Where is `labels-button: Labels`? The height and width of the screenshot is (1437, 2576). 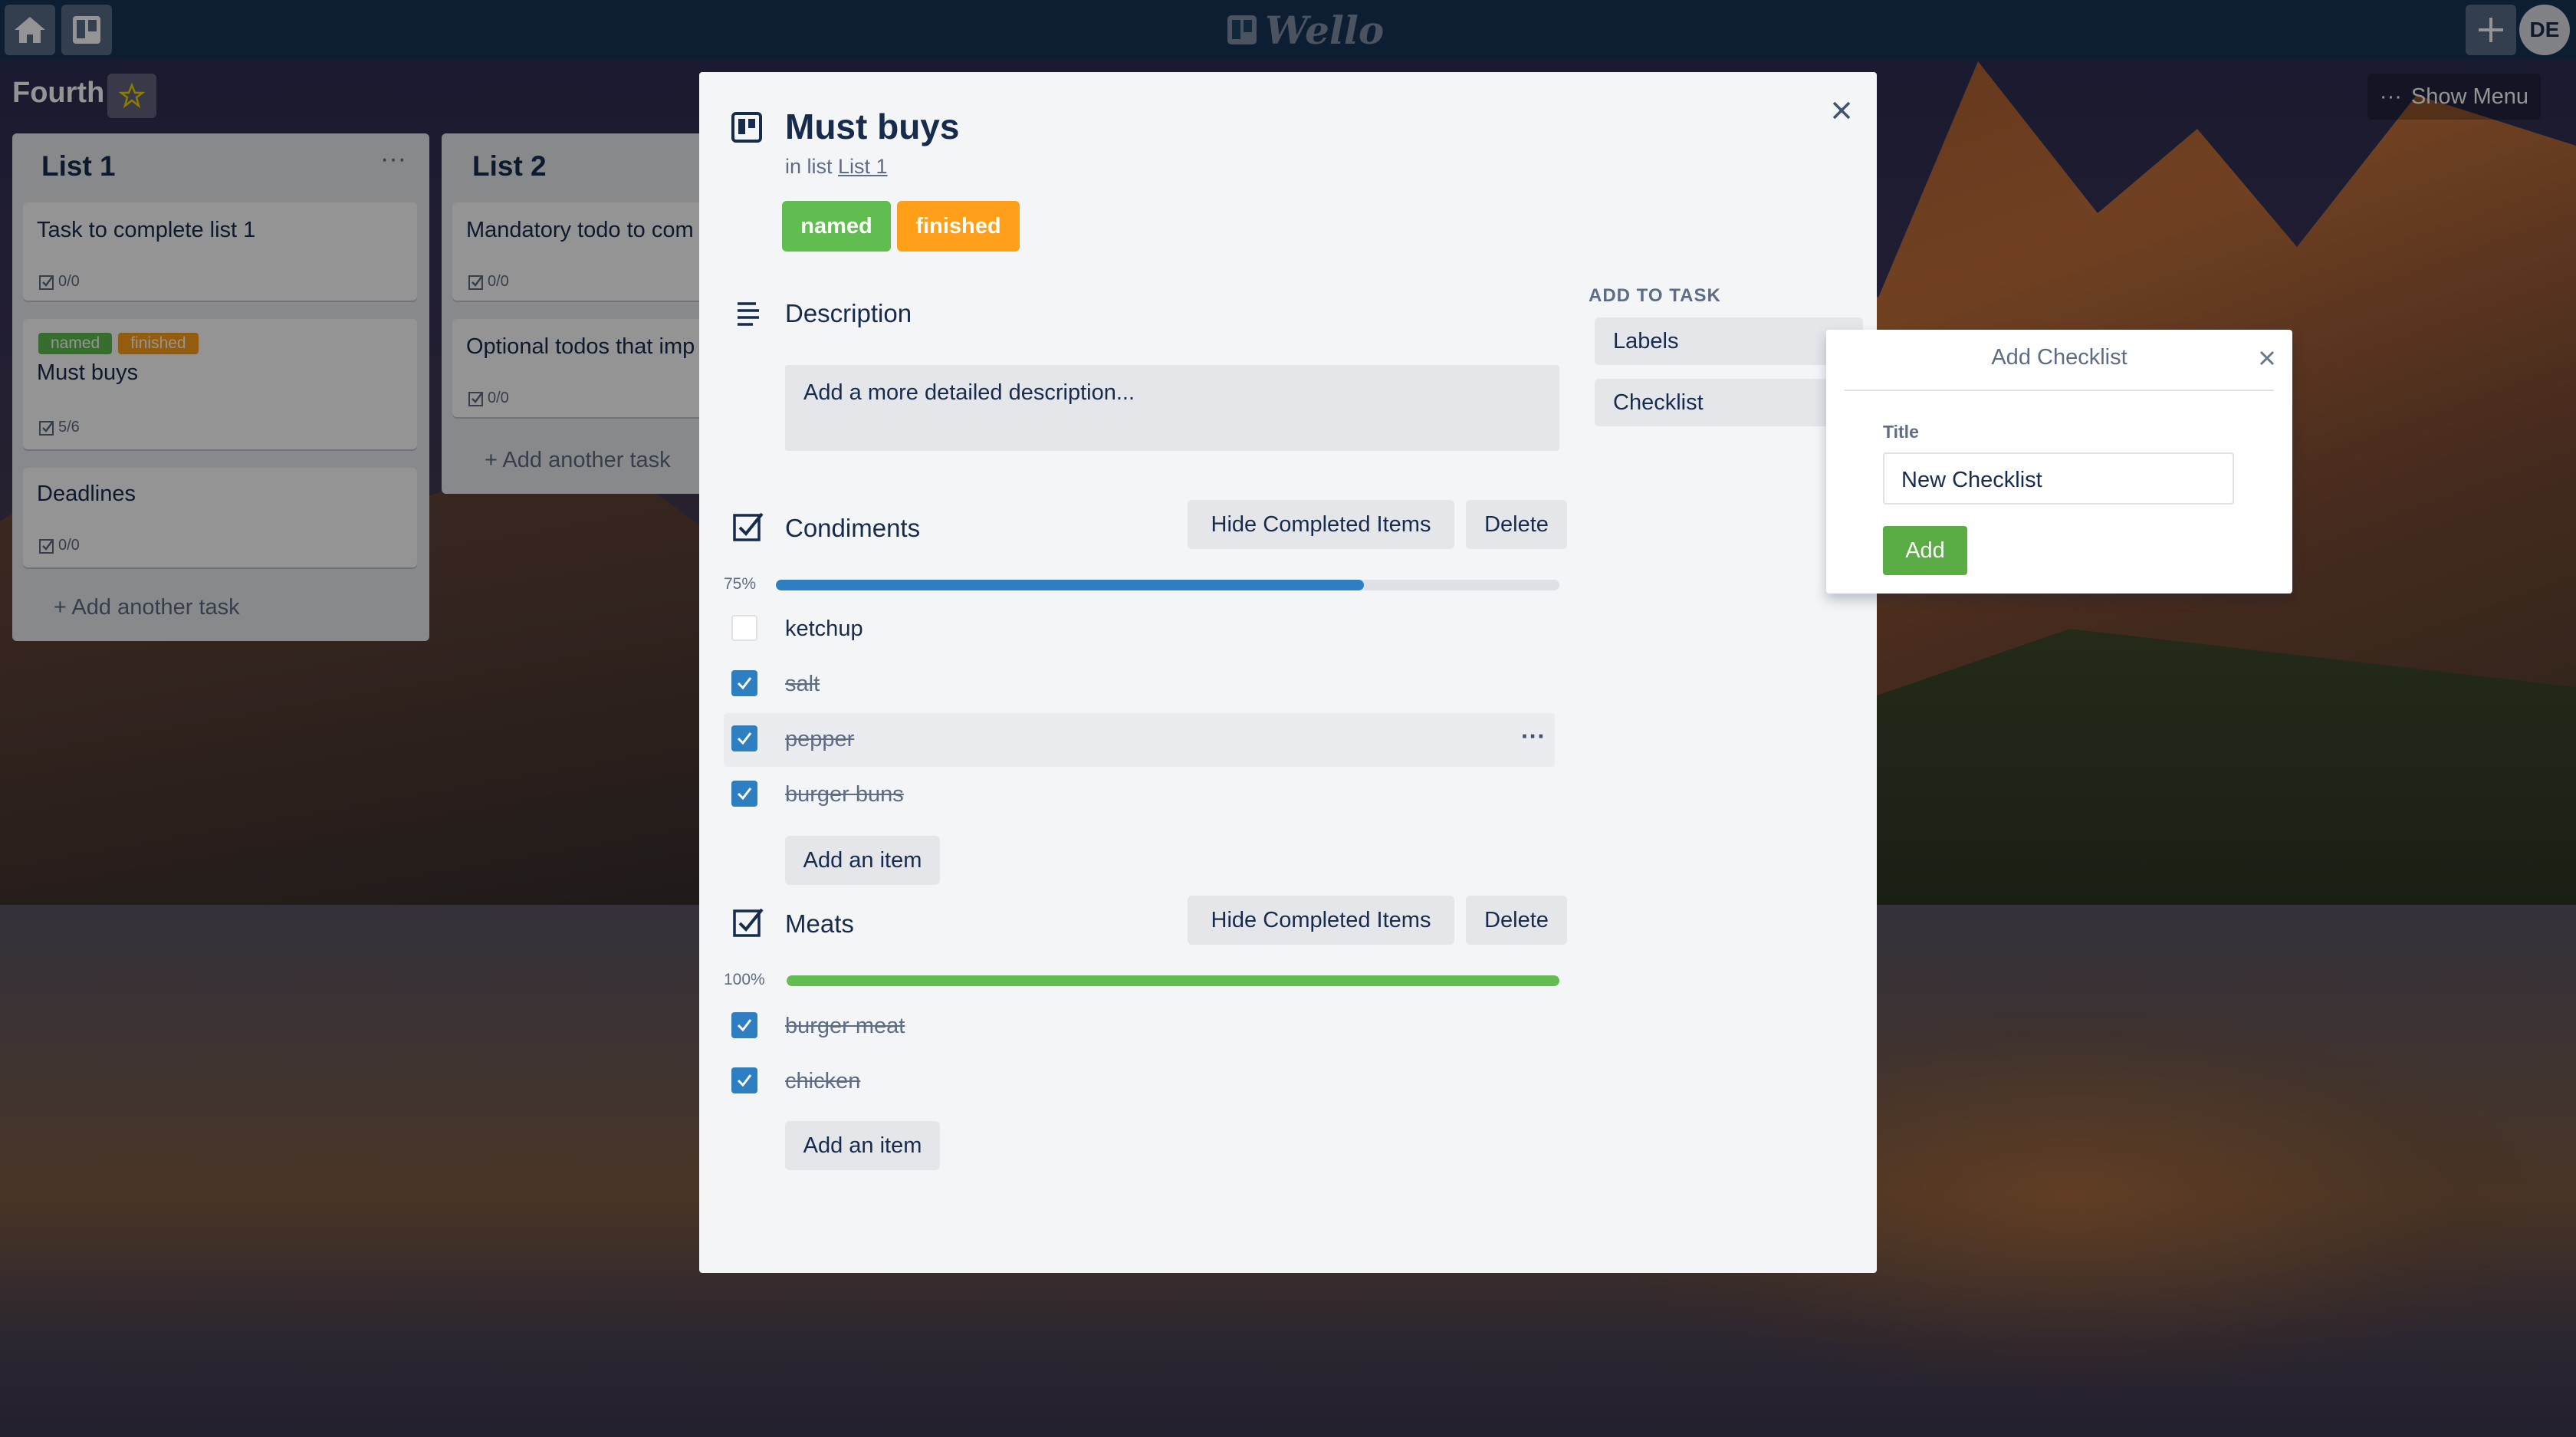 labels-button: Labels is located at coordinates (1729, 341).